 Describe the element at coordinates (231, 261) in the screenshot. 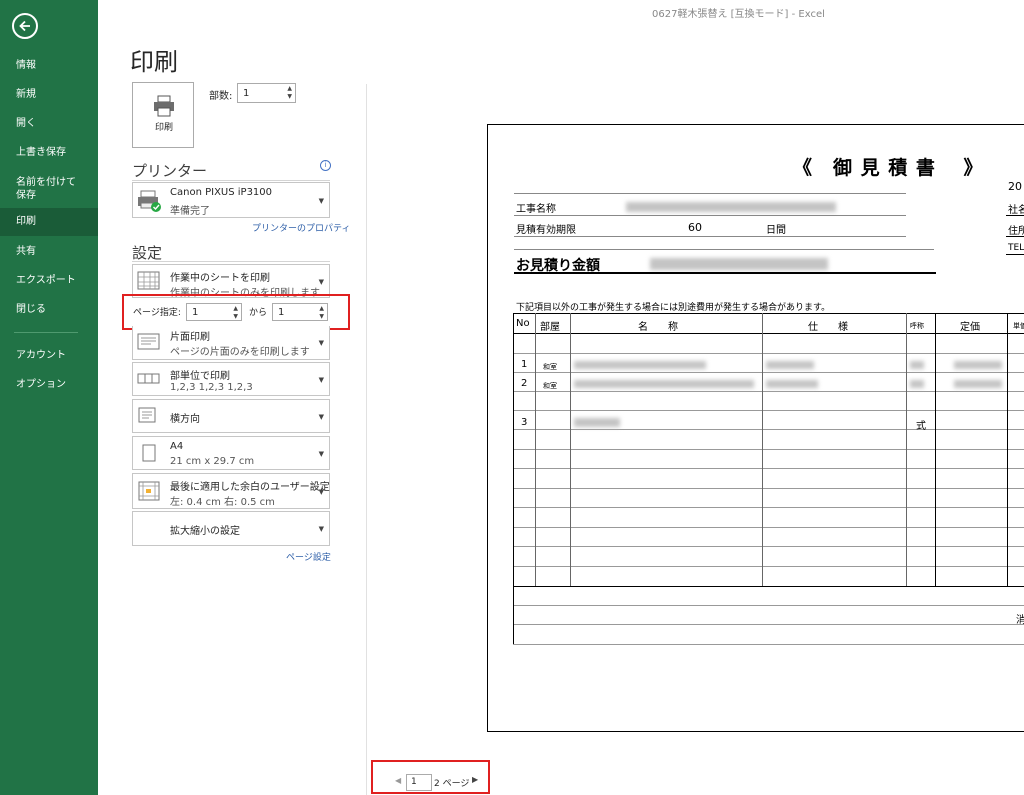

I see `settings-heading-line` at that location.